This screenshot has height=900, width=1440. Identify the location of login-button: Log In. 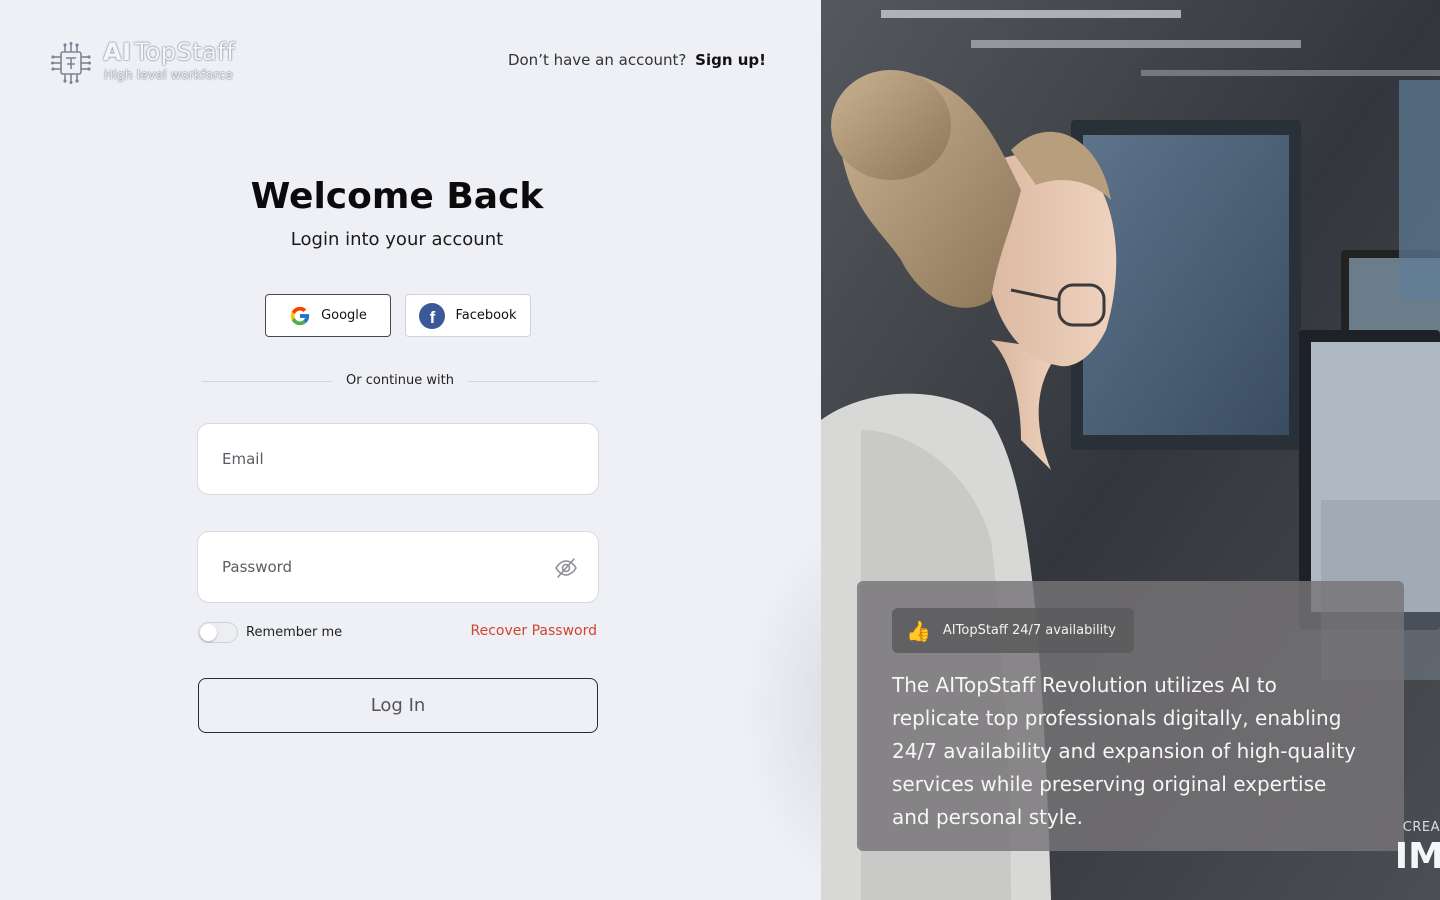
(398, 705).